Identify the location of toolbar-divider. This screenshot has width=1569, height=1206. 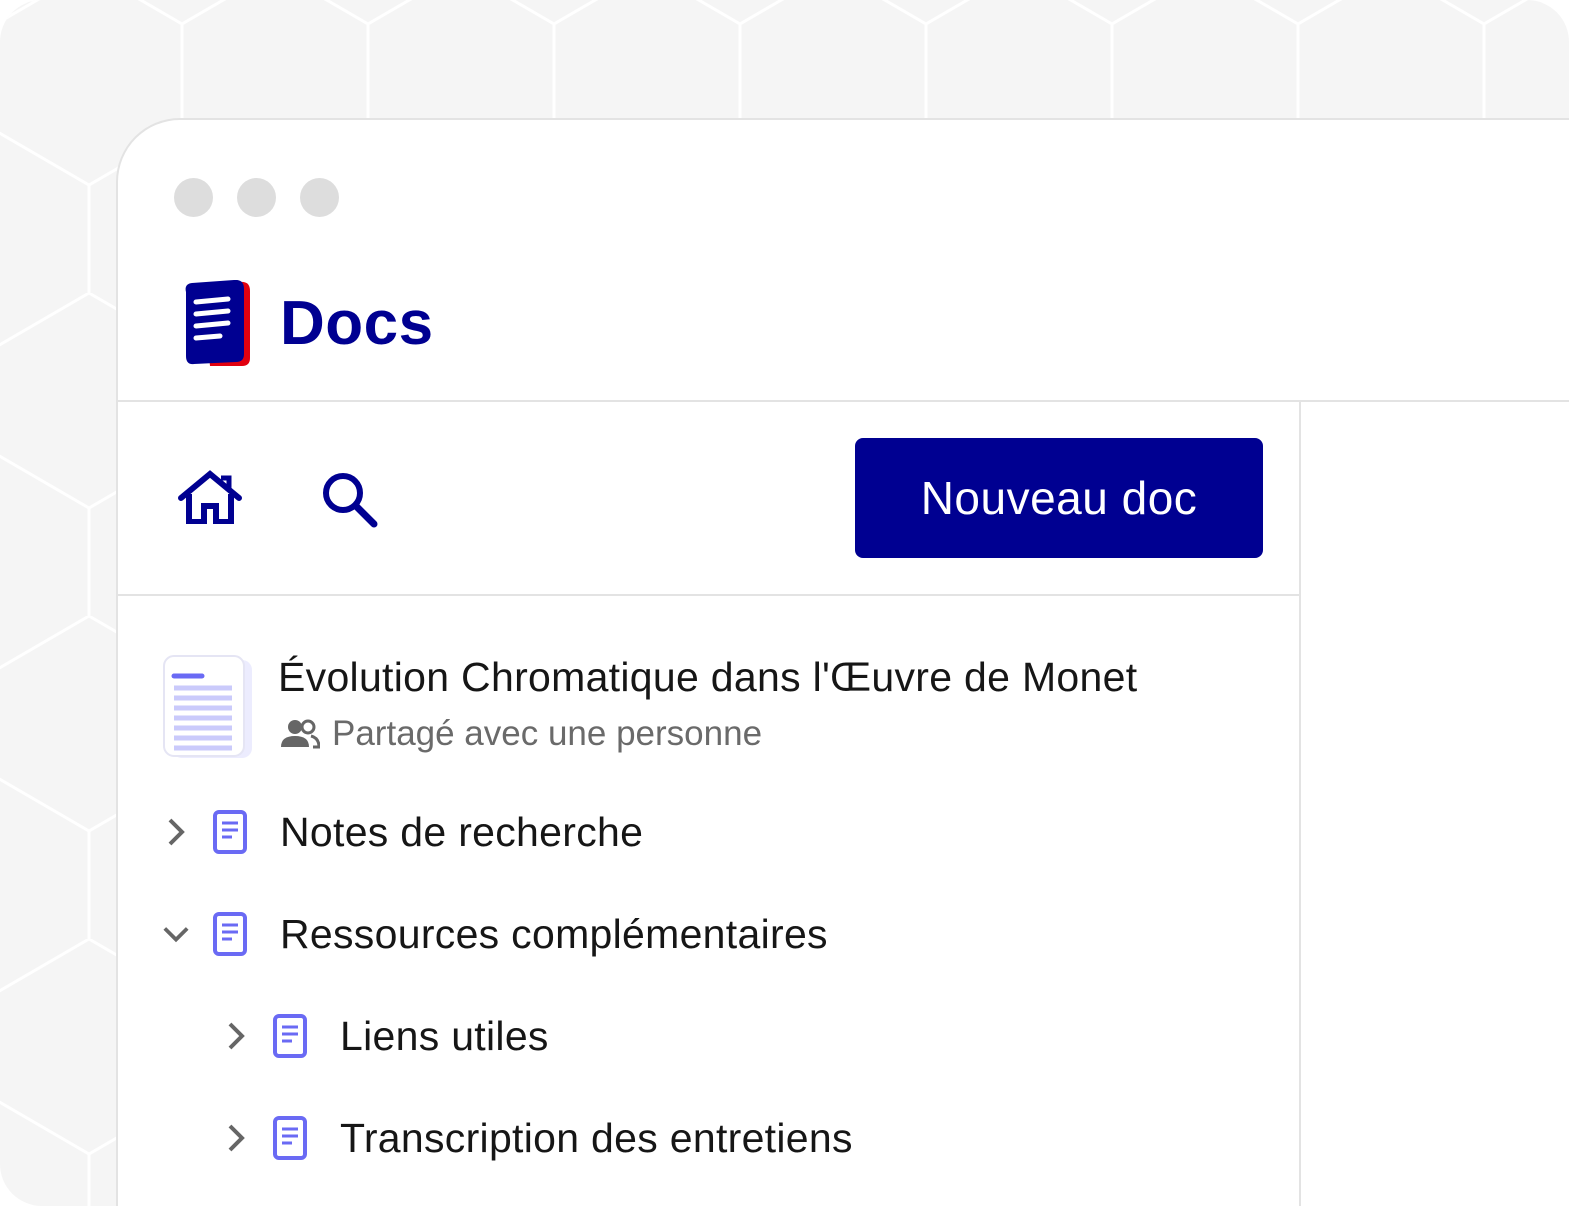
(708, 595).